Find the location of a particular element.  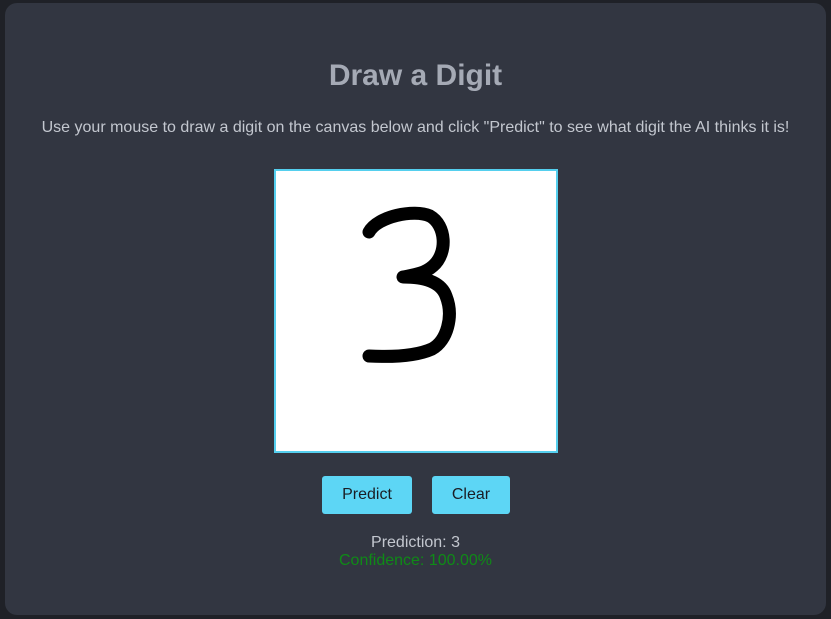

predict-button: Predict is located at coordinates (367, 495).